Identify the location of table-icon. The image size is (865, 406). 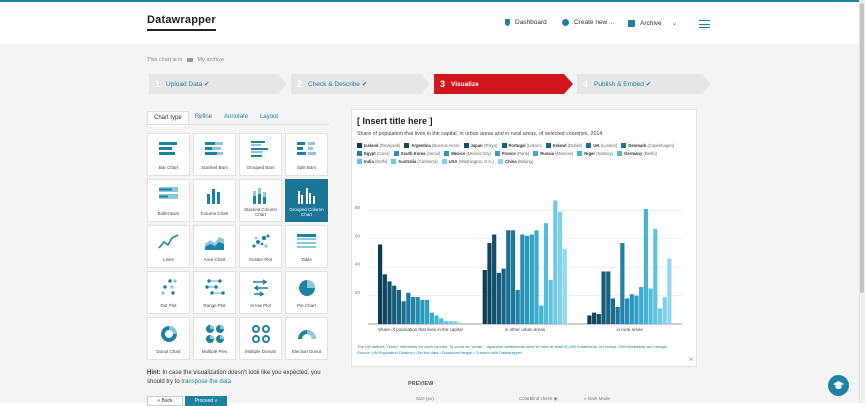
(306, 241).